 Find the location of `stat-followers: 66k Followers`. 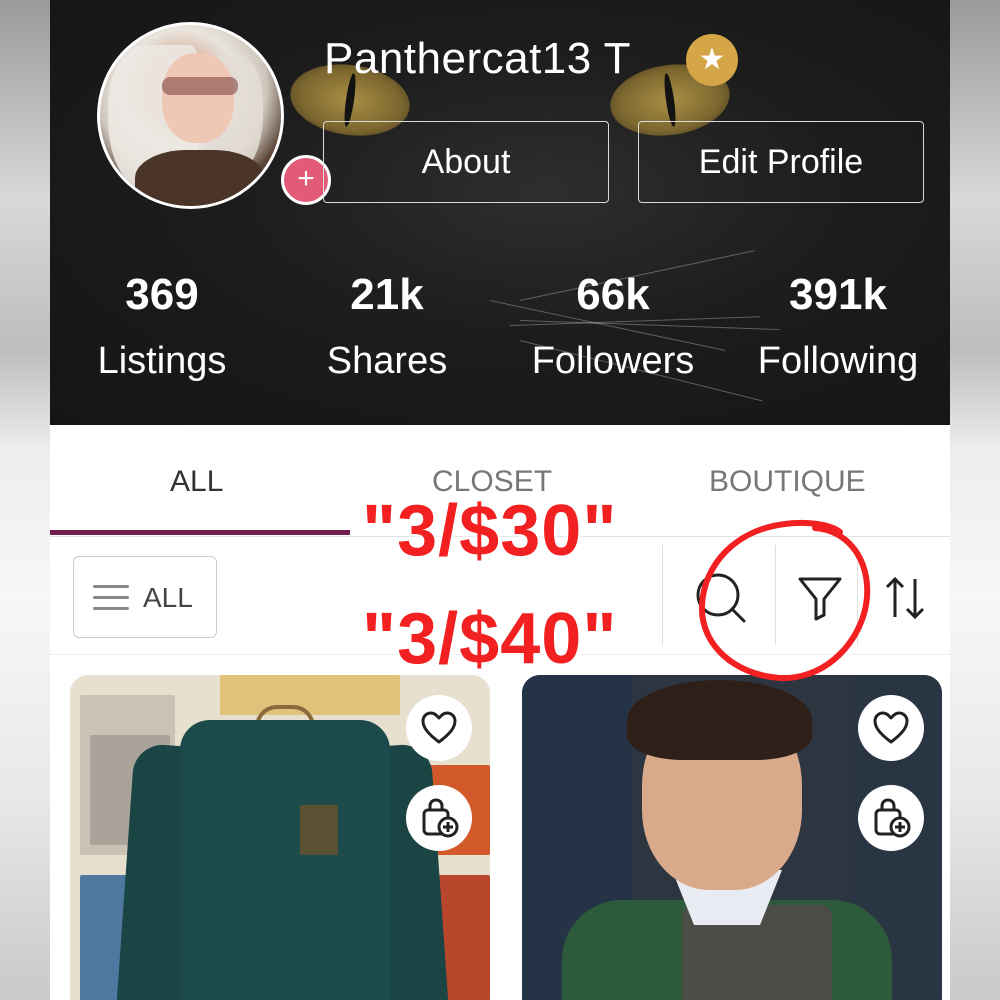

stat-followers: 66k Followers is located at coordinates (613, 326).